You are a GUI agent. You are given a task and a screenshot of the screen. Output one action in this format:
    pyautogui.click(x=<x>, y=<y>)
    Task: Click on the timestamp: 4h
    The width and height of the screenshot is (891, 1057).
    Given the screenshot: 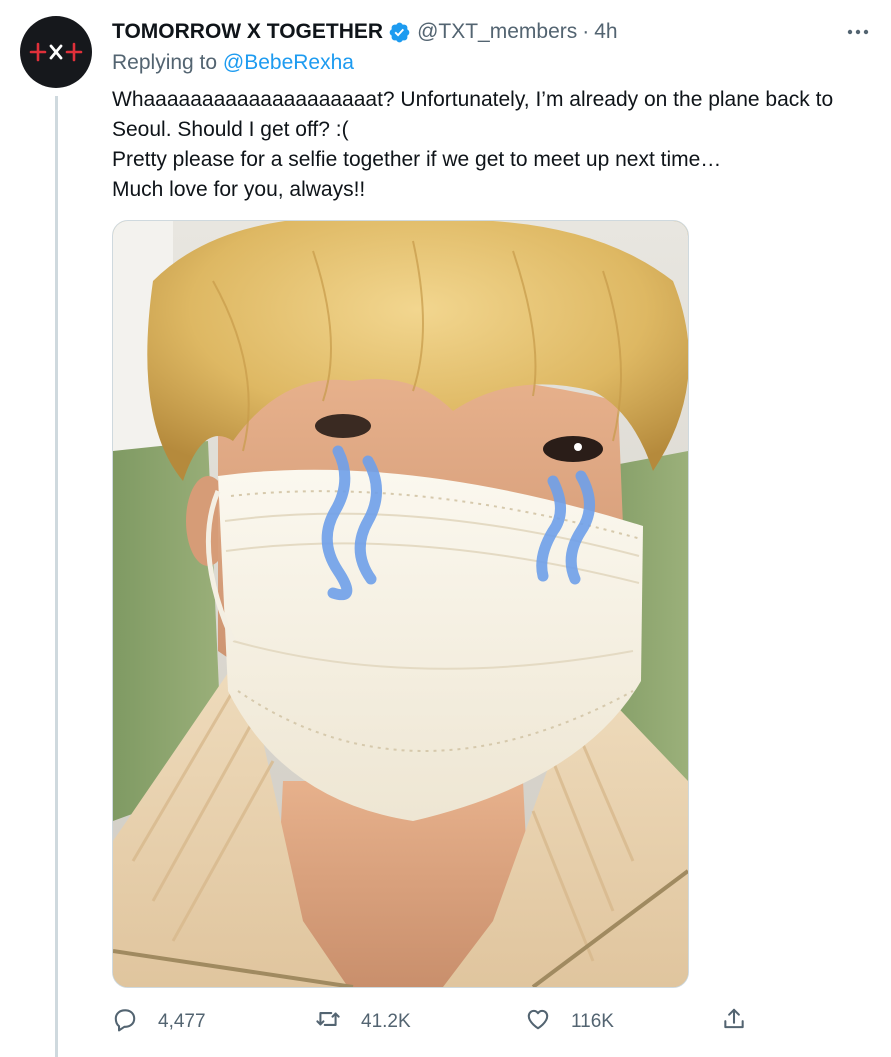 What is the action you would take?
    pyautogui.click(x=605, y=32)
    